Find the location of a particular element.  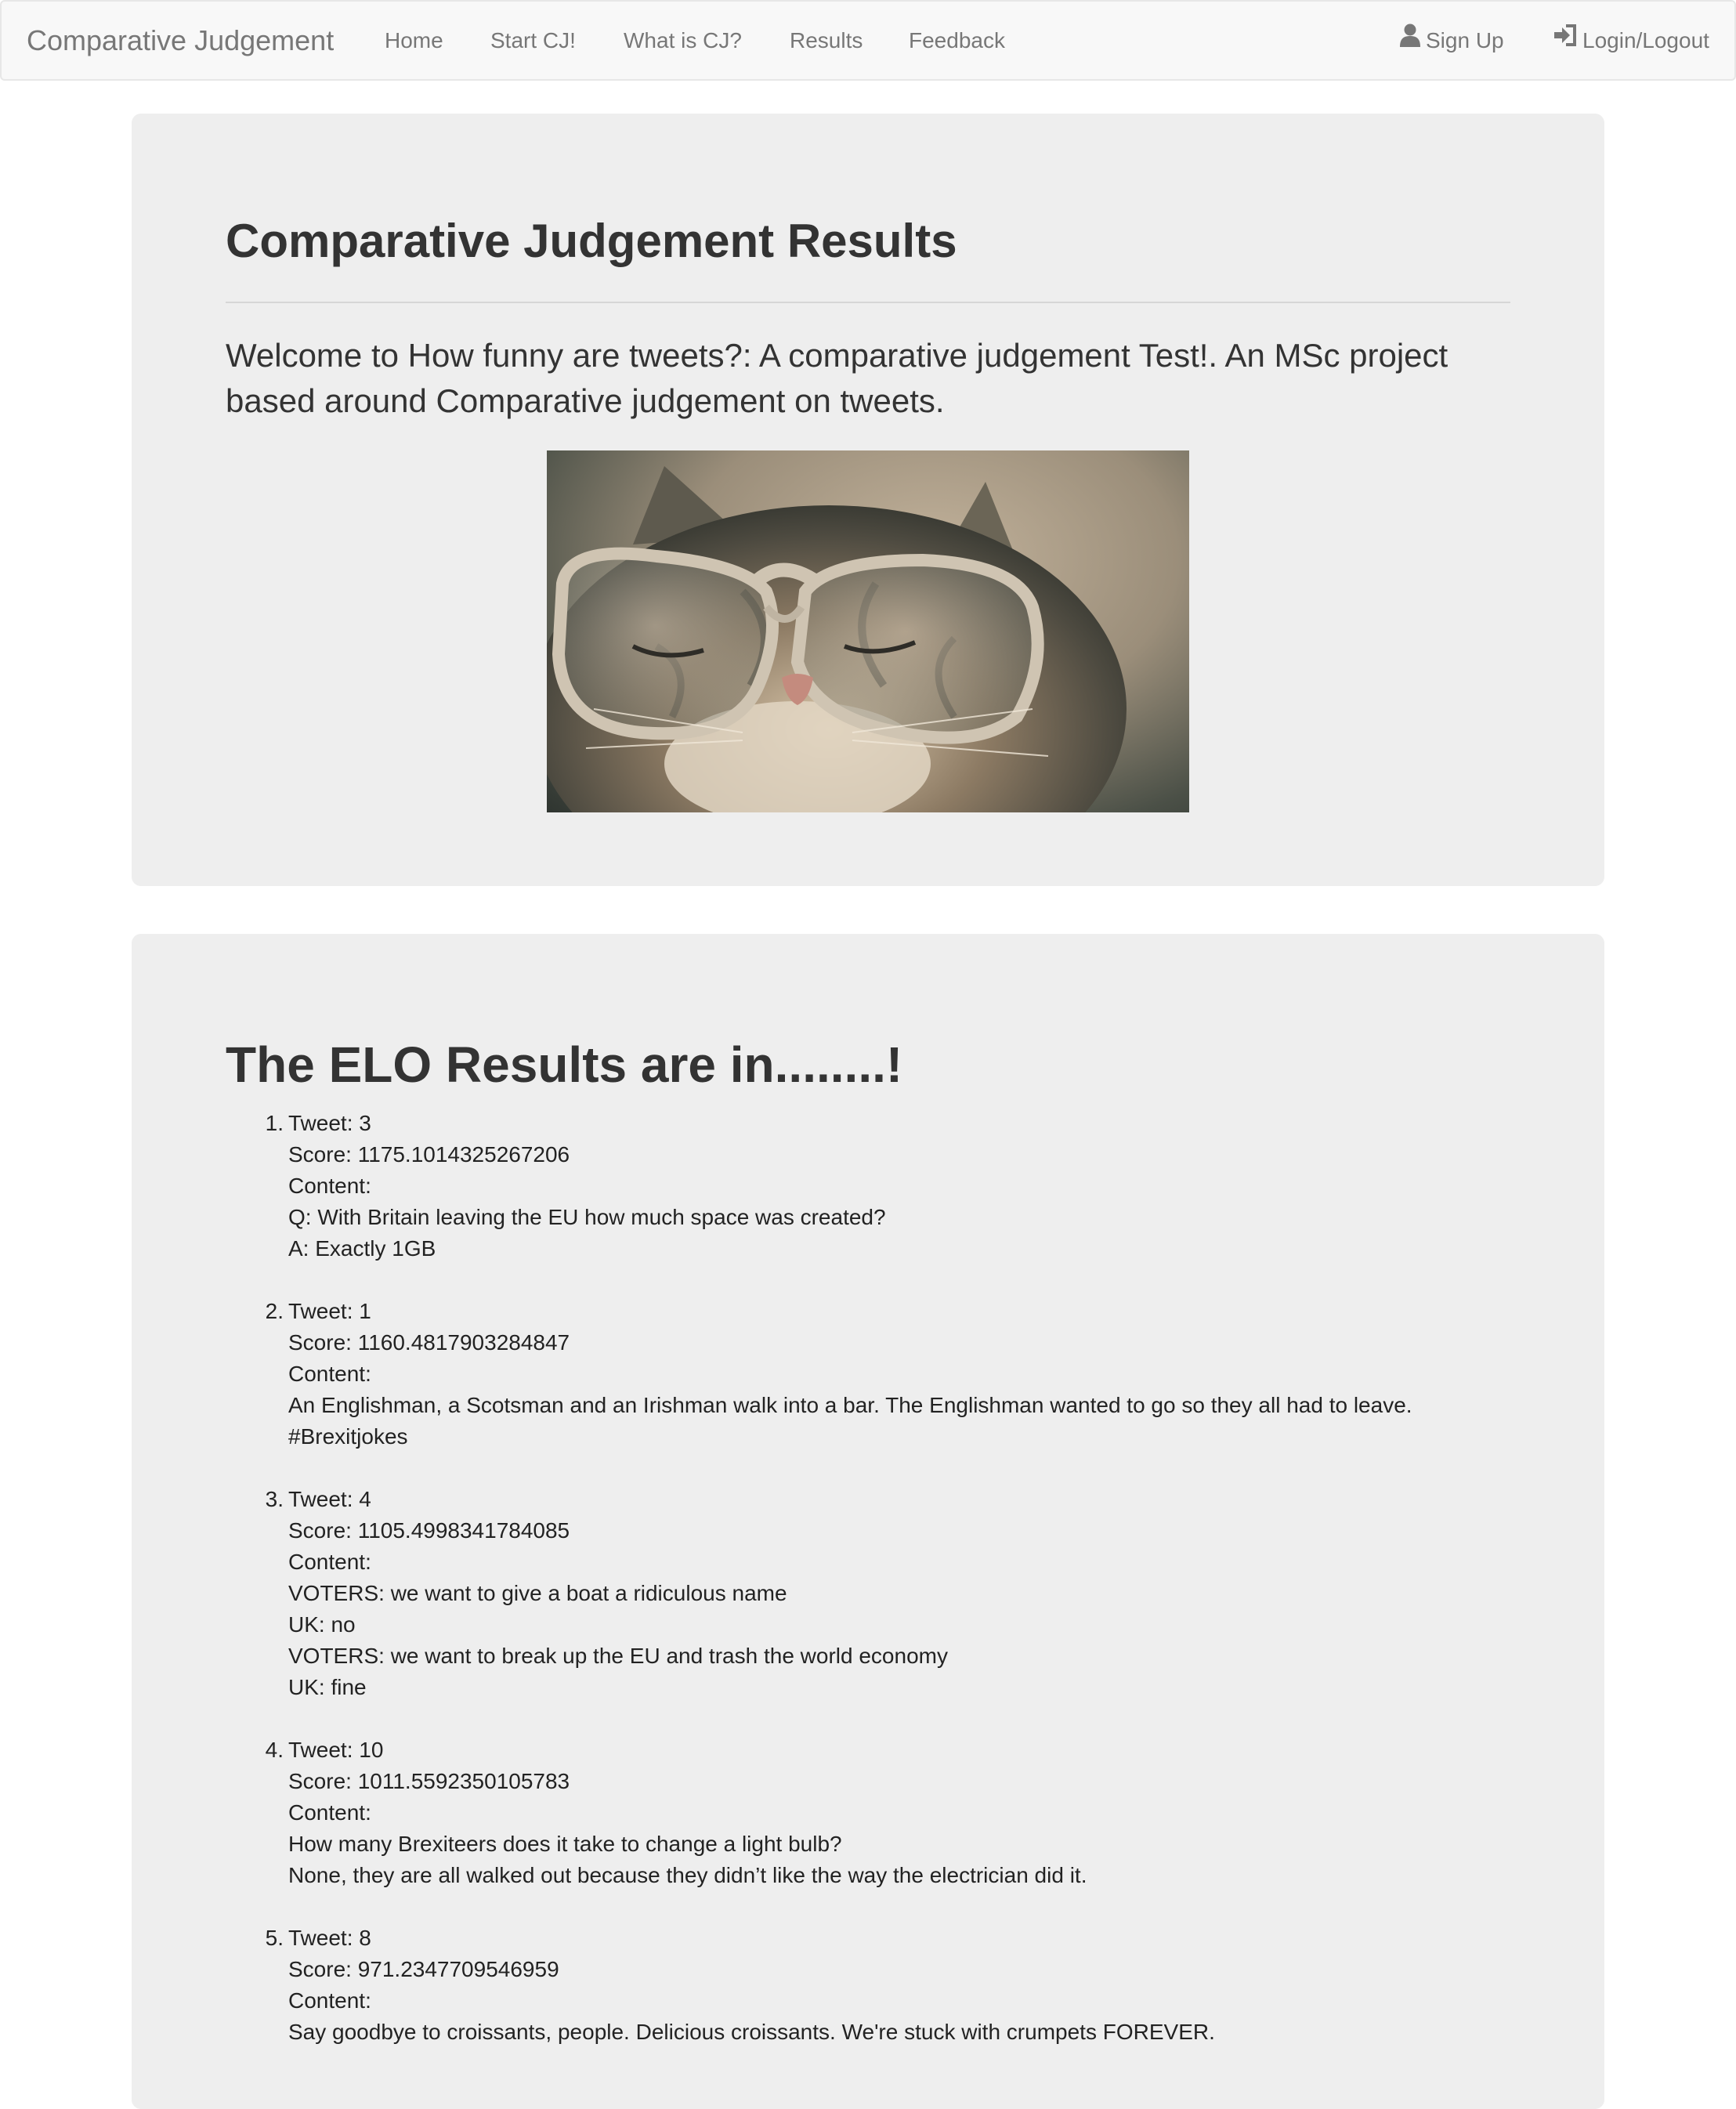

nav-feedback: Feedback is located at coordinates (957, 41).